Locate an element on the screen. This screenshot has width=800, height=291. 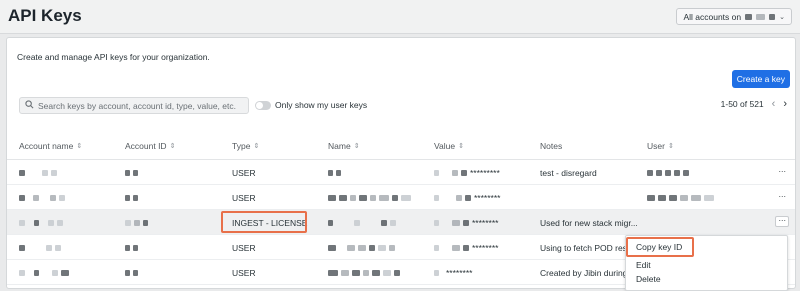
value-cell: ********* is located at coordinates (467, 172).